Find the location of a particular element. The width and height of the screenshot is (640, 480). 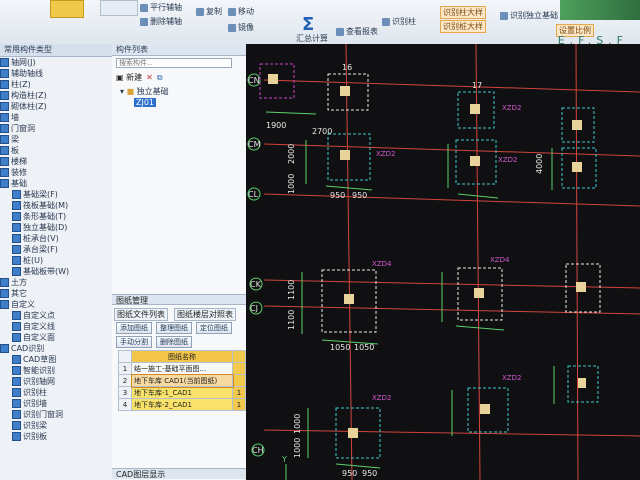

tree-item: CAD识别 is located at coordinates (56, 348).